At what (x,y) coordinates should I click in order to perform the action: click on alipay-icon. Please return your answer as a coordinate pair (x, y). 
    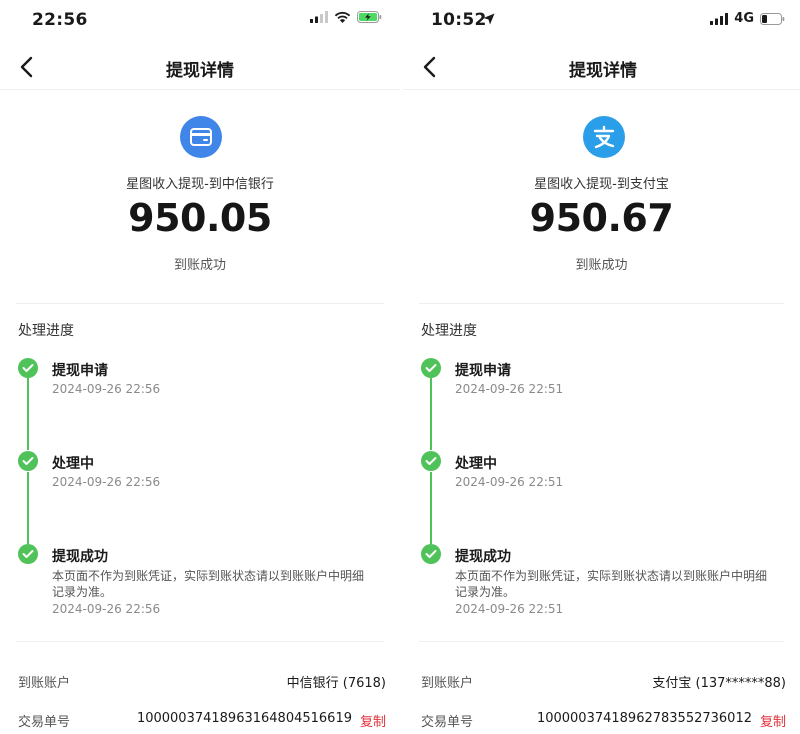
    Looking at the image, I should click on (604, 137).